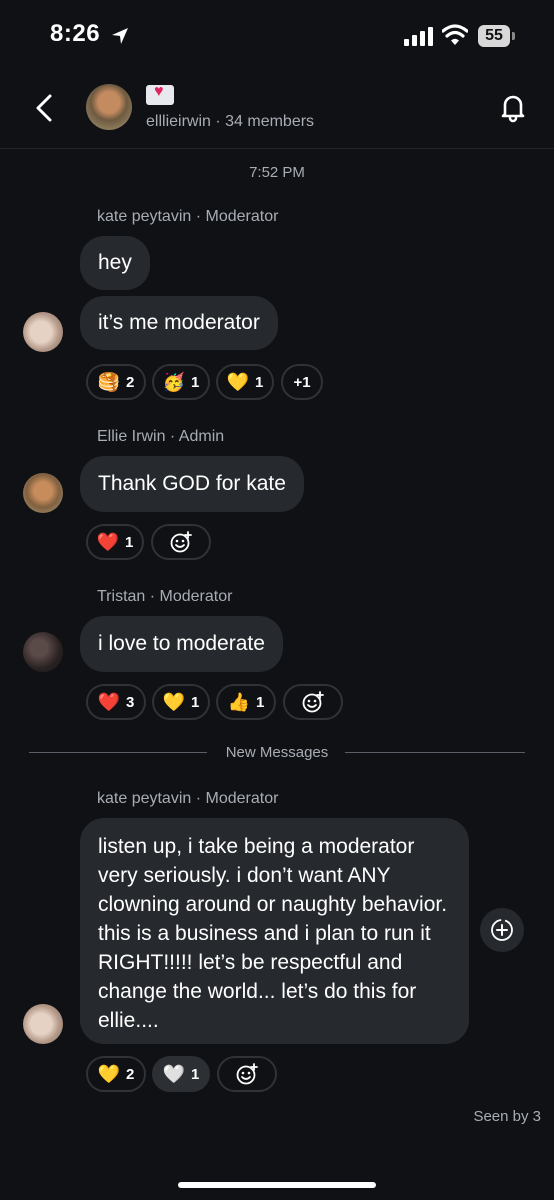 The height and width of the screenshot is (1200, 554). I want to click on avatar-ellie, so click(43, 493).